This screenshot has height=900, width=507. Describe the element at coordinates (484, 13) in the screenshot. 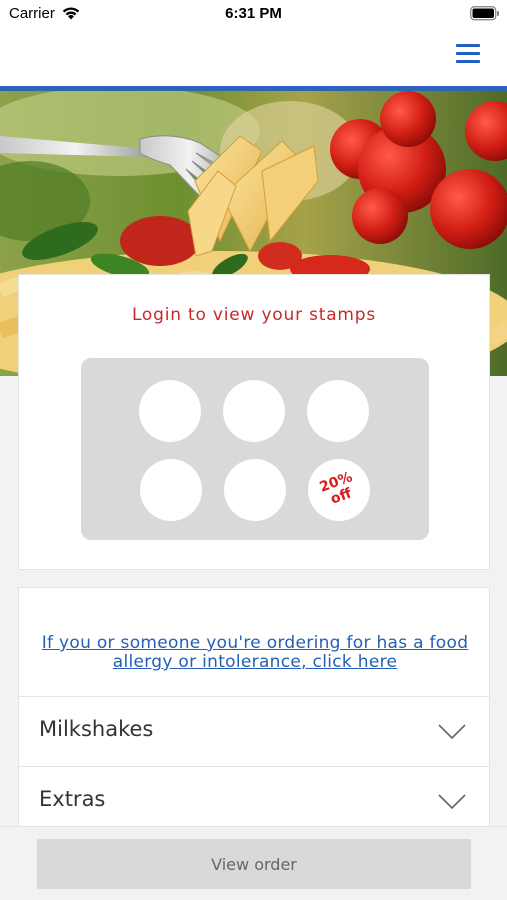

I see `battery-icon` at that location.